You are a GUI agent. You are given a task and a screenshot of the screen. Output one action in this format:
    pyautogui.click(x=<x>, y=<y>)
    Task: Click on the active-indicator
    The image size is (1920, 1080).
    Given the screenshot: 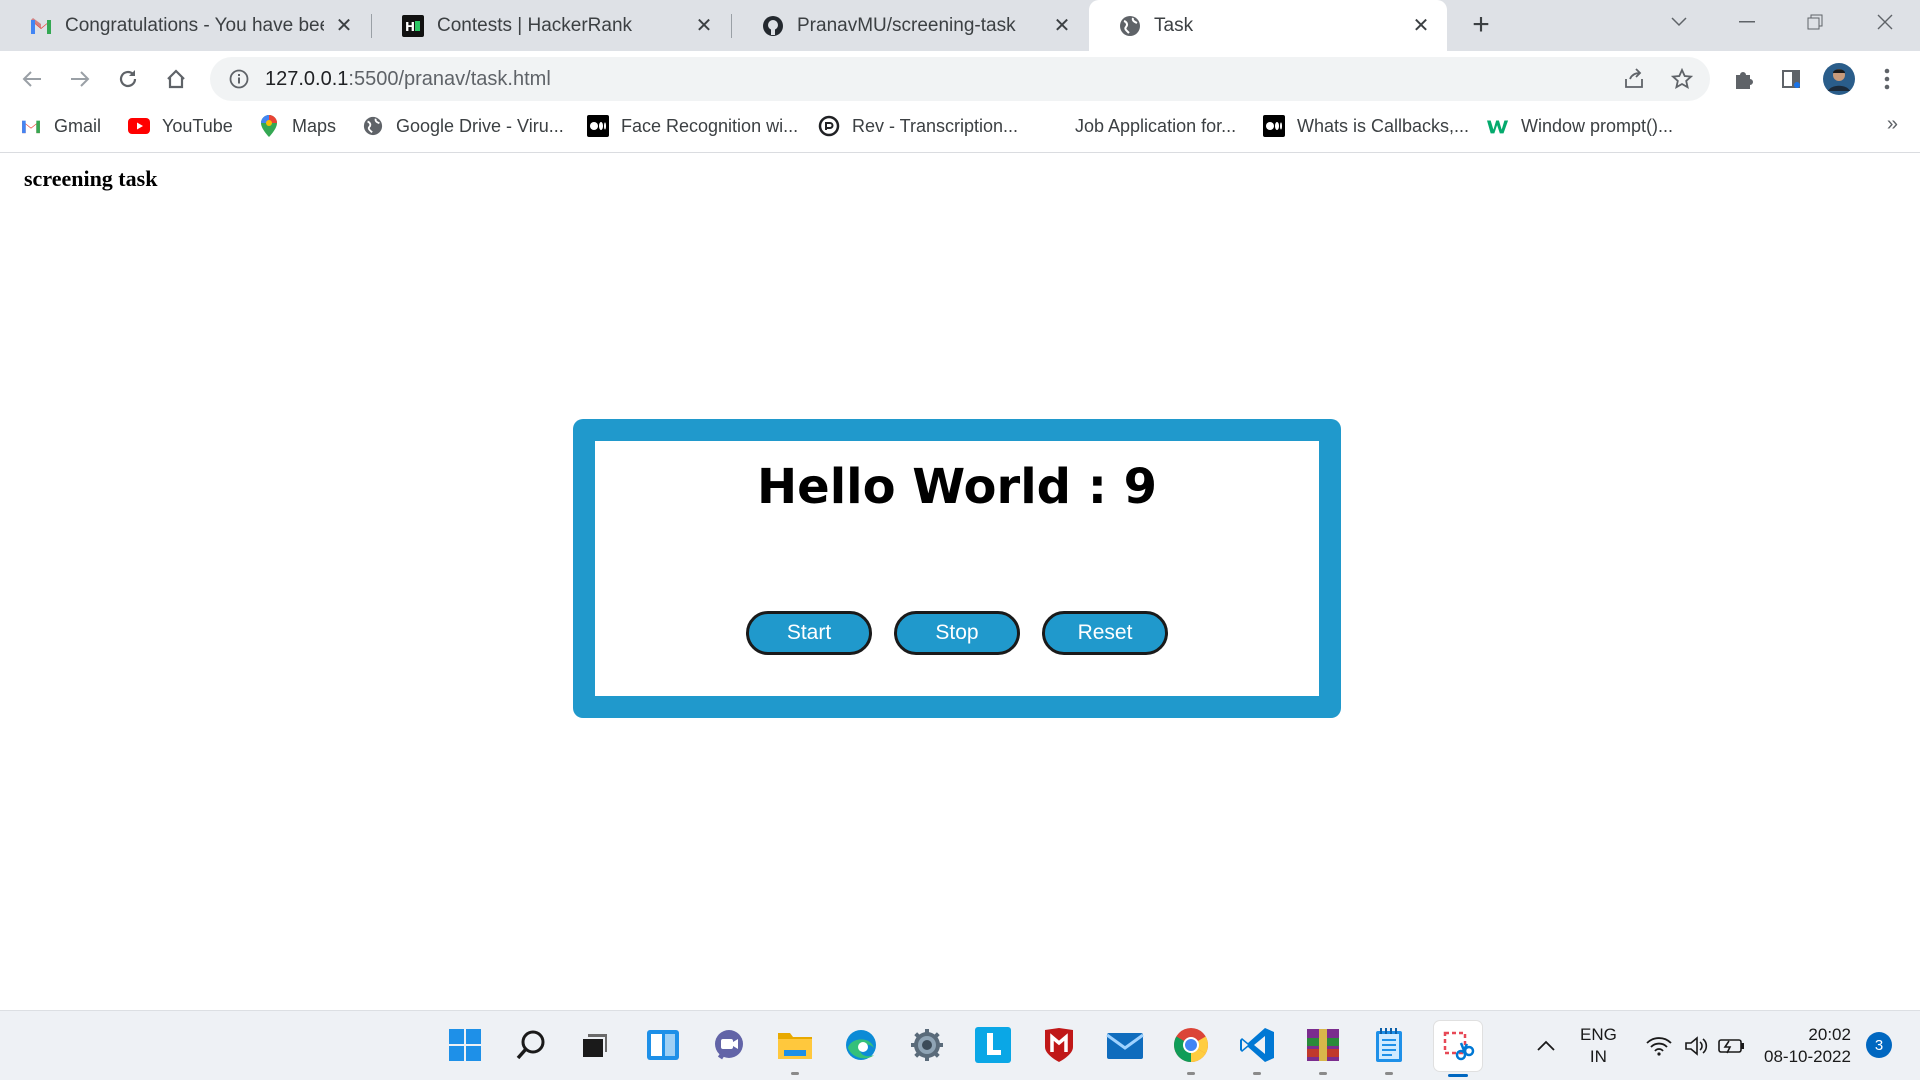 What is the action you would take?
    pyautogui.click(x=1458, y=1075)
    